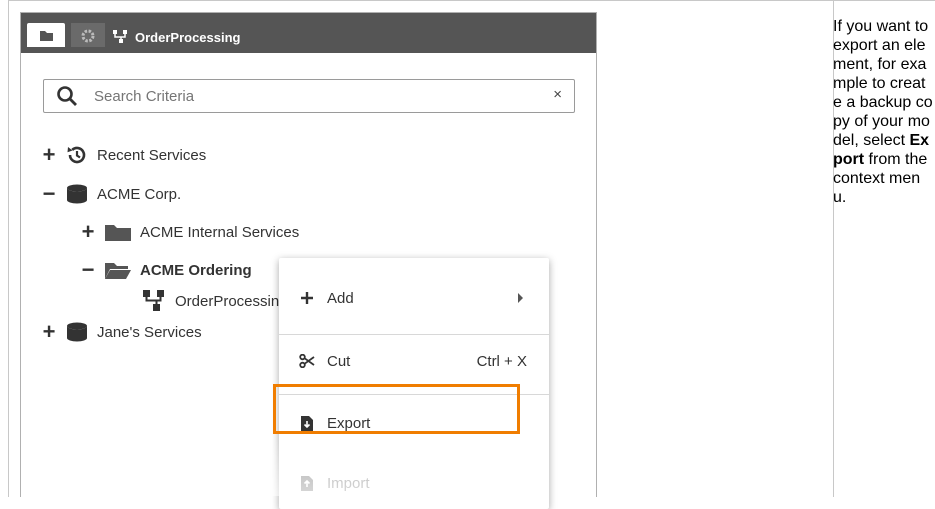 The image size is (935, 509). I want to click on menu-separator, so click(414, 334).